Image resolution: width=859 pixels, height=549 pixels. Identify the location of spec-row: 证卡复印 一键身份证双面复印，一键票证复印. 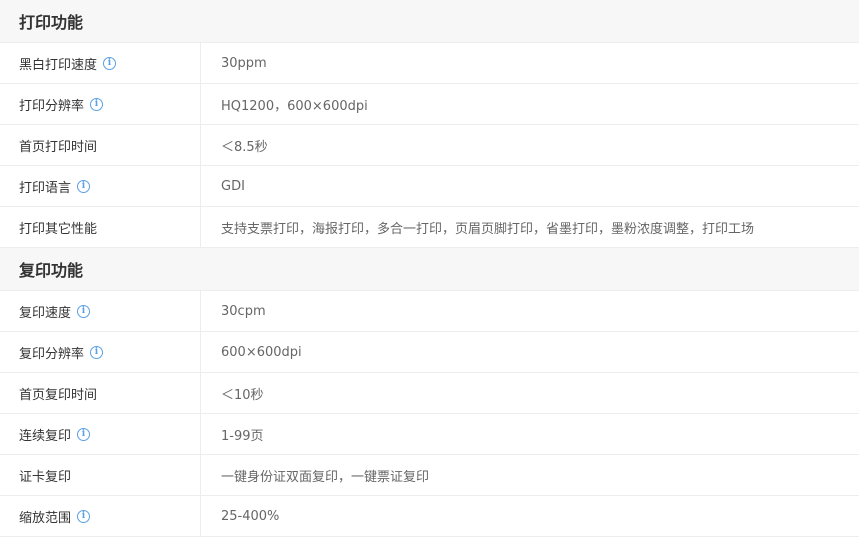
(429, 475).